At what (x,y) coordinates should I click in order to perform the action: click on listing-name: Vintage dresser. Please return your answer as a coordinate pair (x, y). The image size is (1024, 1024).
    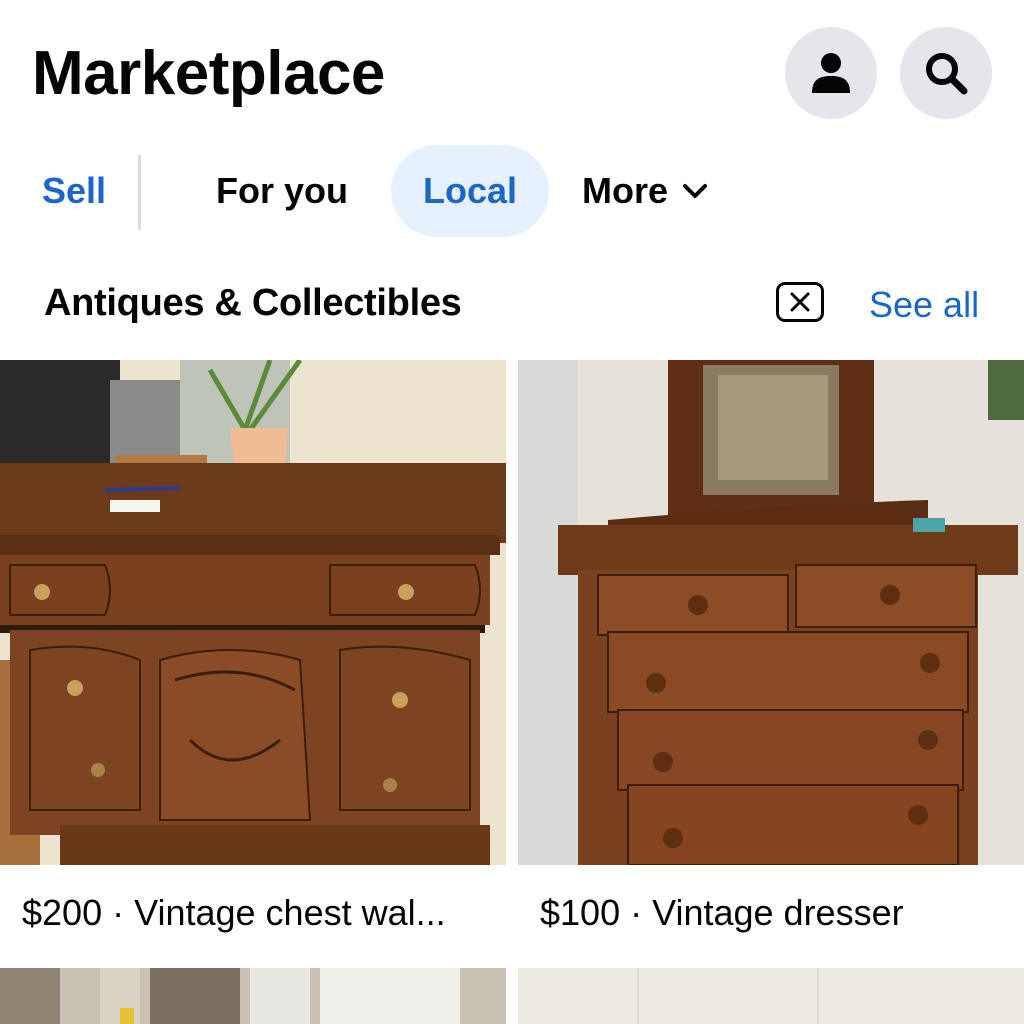
    Looking at the image, I should click on (778, 912).